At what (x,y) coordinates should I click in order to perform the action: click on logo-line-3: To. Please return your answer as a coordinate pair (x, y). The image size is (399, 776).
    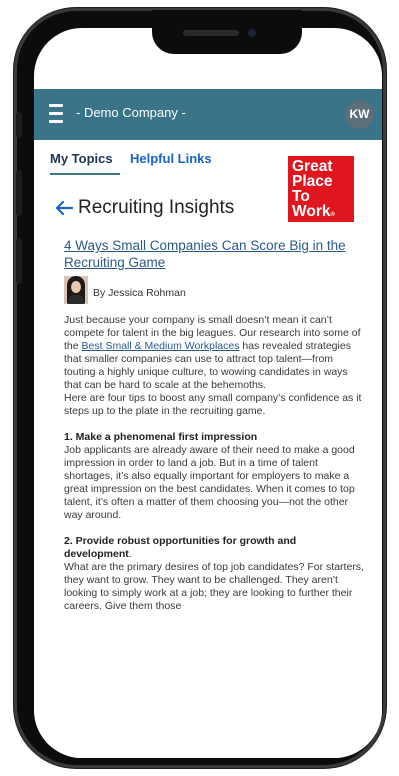
    Looking at the image, I should click on (301, 196).